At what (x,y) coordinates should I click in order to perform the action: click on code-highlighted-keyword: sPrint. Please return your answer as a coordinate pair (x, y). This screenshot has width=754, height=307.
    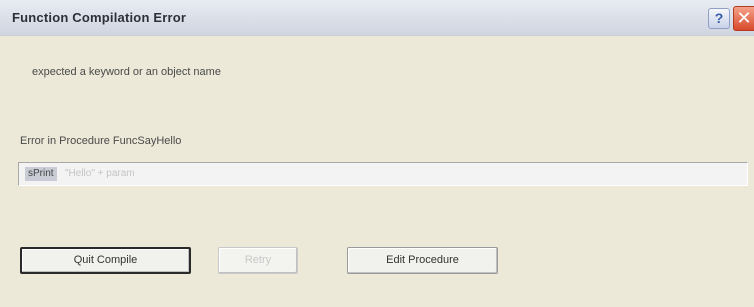
    Looking at the image, I should click on (41, 174).